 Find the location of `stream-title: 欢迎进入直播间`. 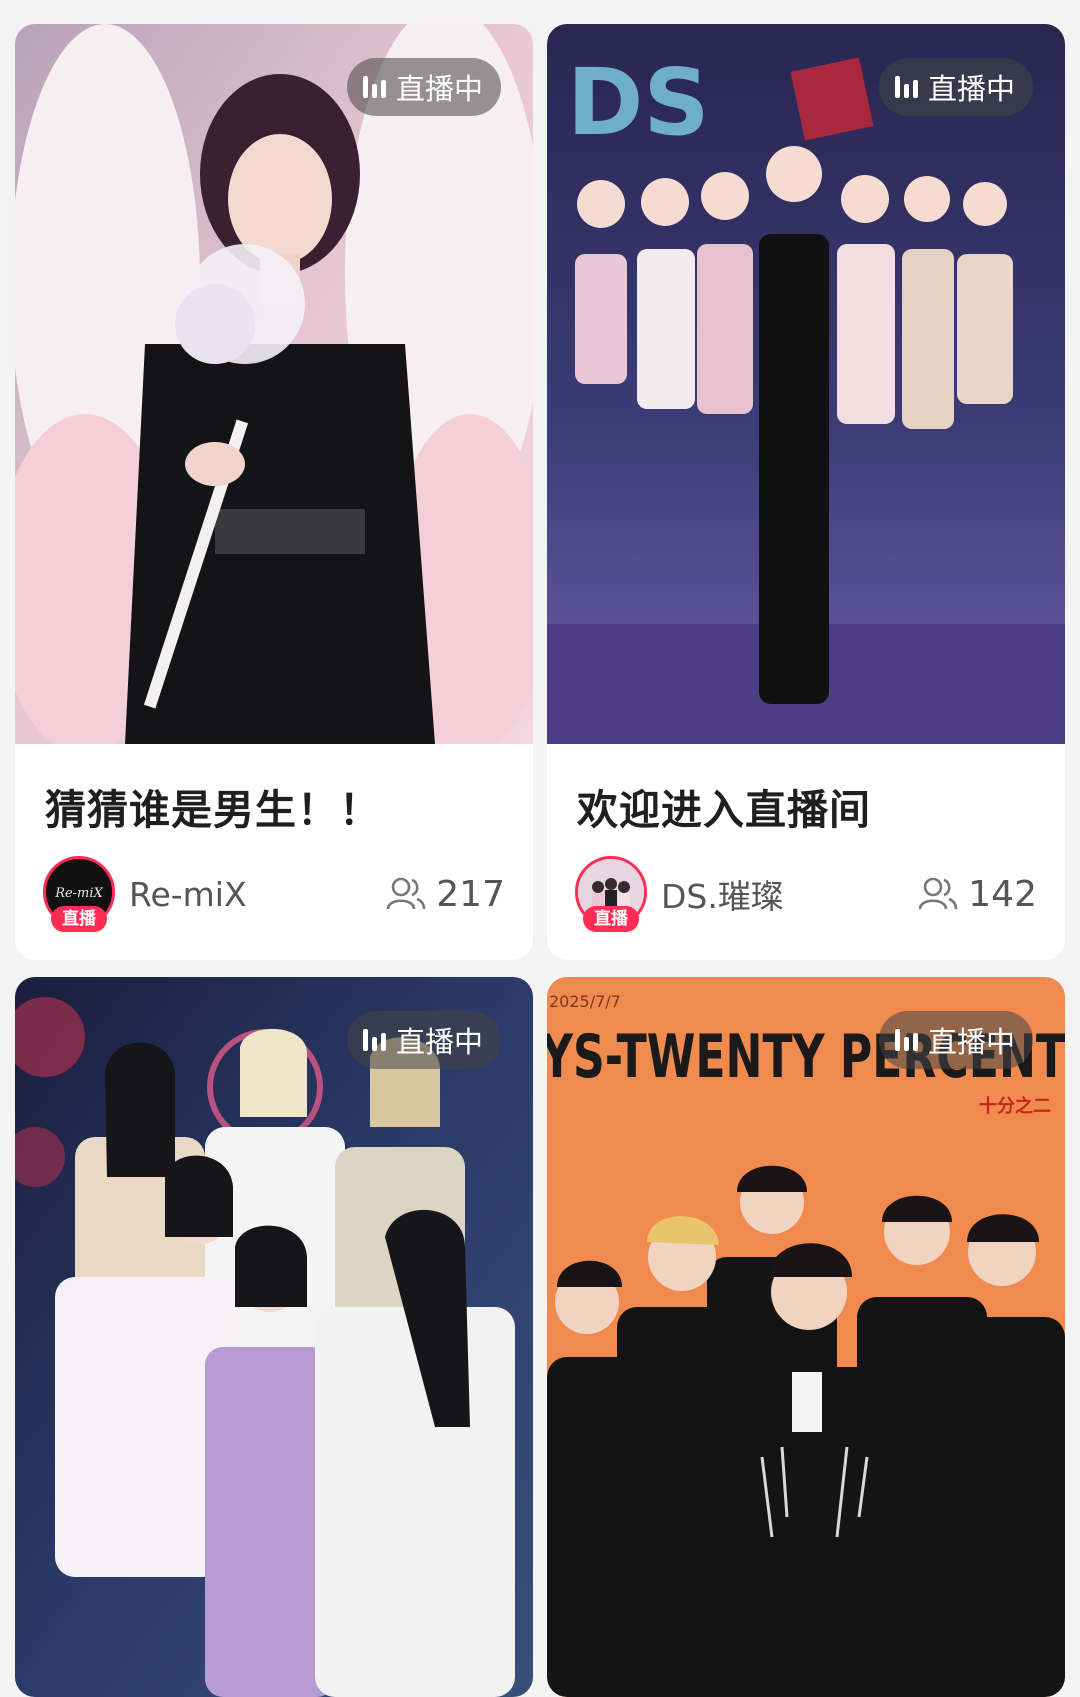

stream-title: 欢迎进入直播间 is located at coordinates (724, 806).